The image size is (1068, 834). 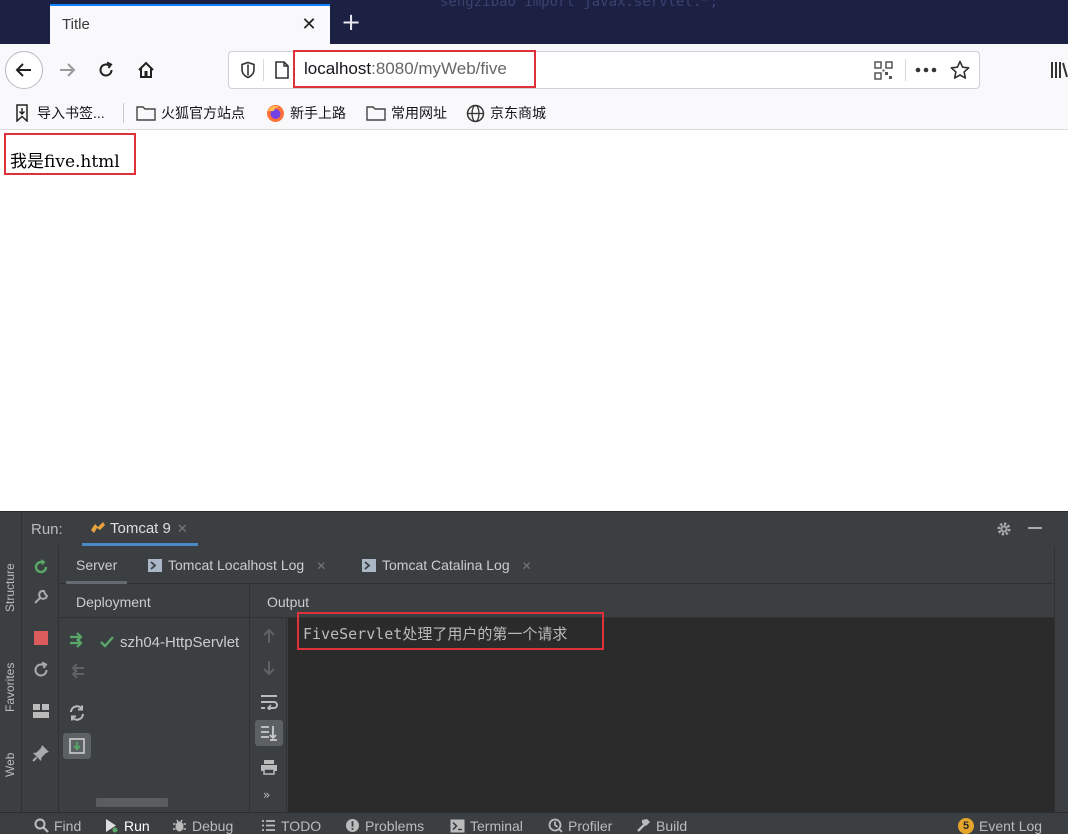 I want to click on bookmark-label: 新手上路, so click(x=318, y=113).